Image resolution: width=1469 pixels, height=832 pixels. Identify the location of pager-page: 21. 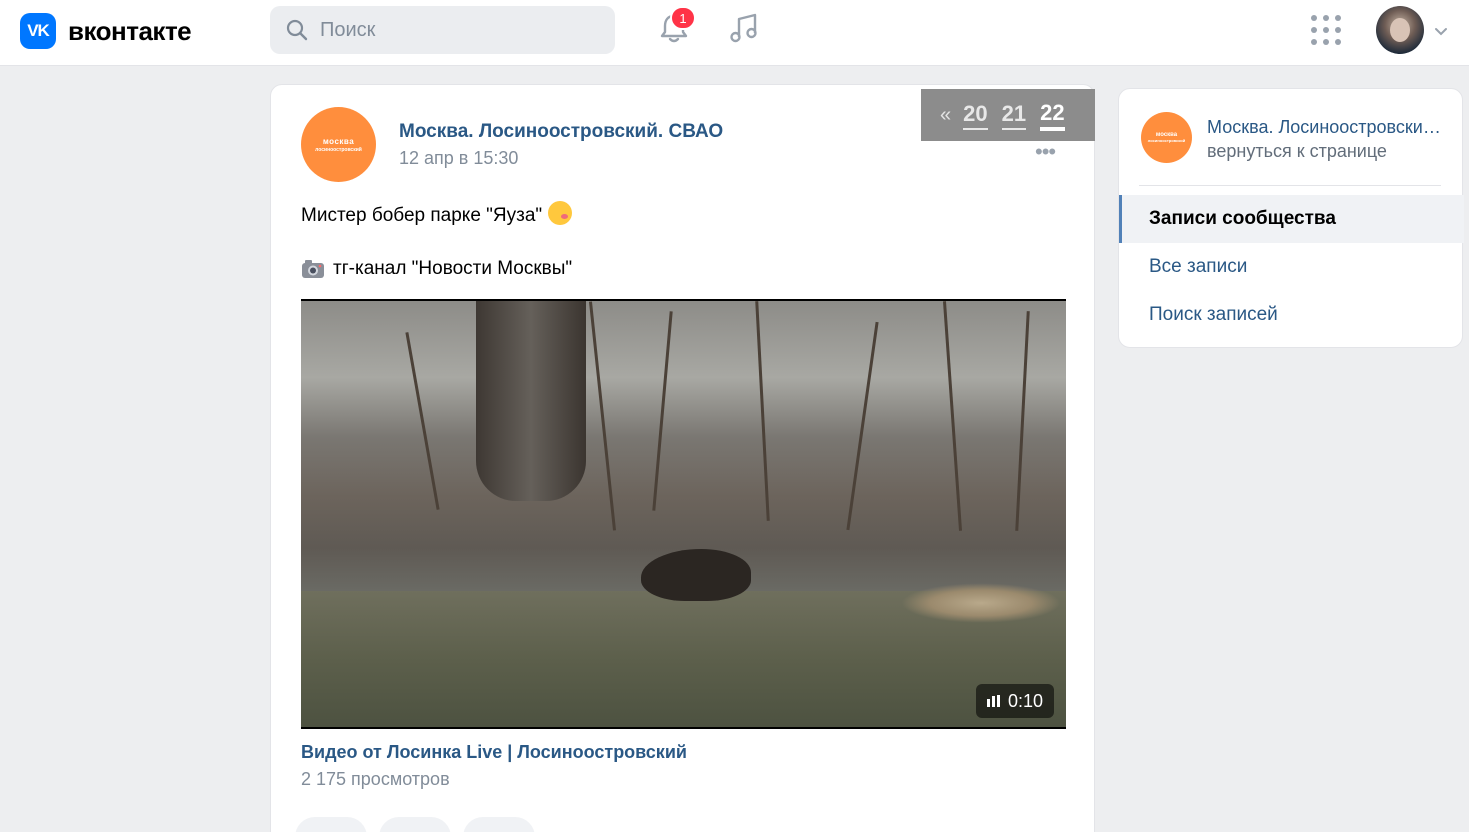
(1014, 115).